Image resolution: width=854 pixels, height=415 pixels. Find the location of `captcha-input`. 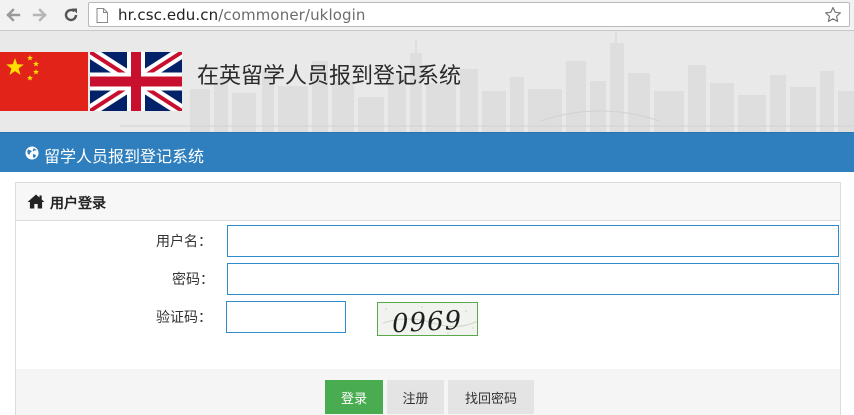

captcha-input is located at coordinates (286, 317).